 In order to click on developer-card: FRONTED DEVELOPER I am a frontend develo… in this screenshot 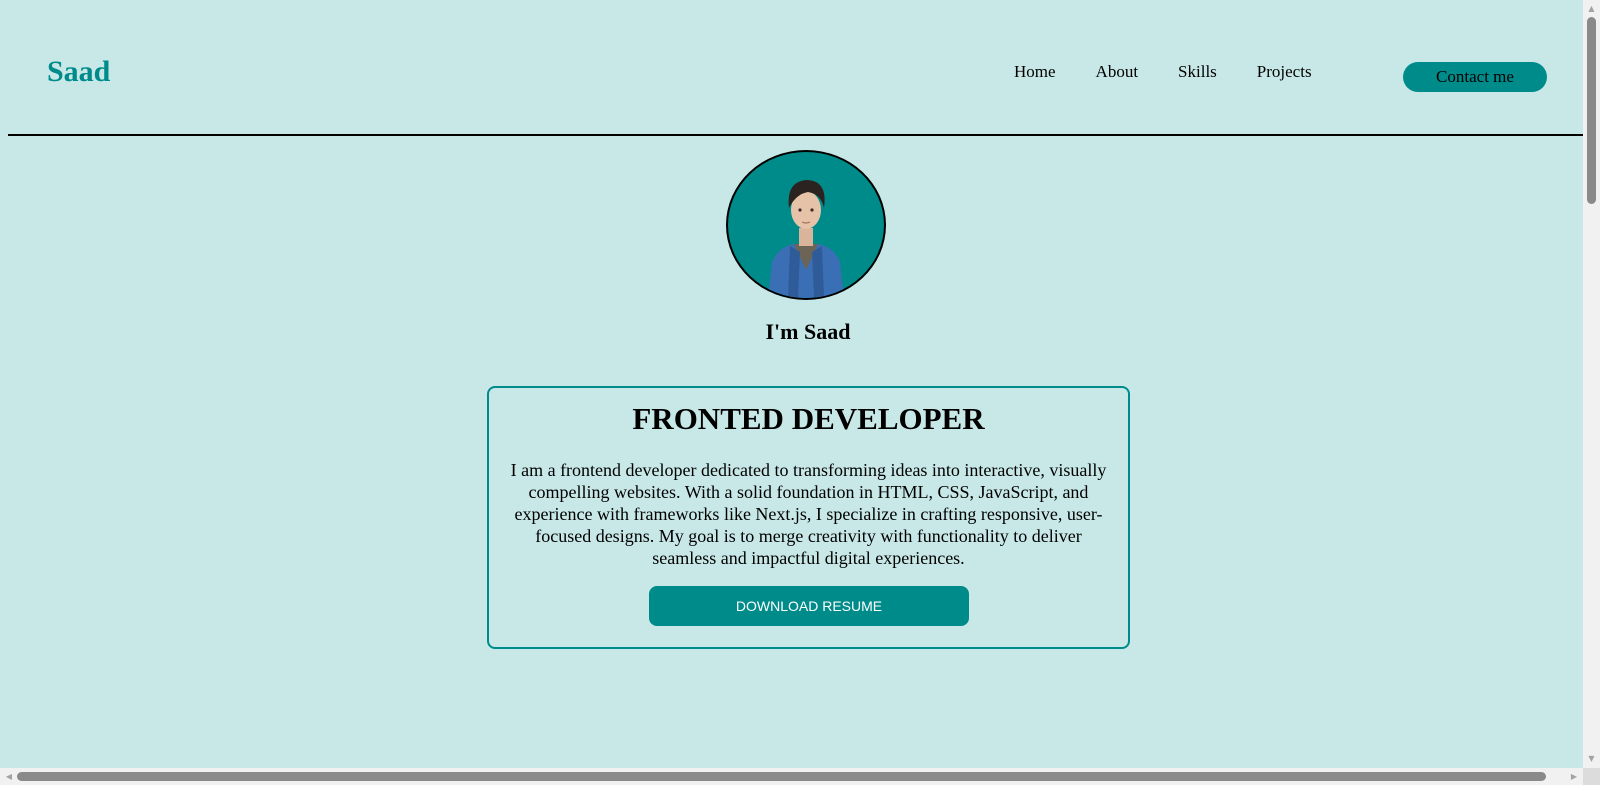, I will do `click(808, 517)`.